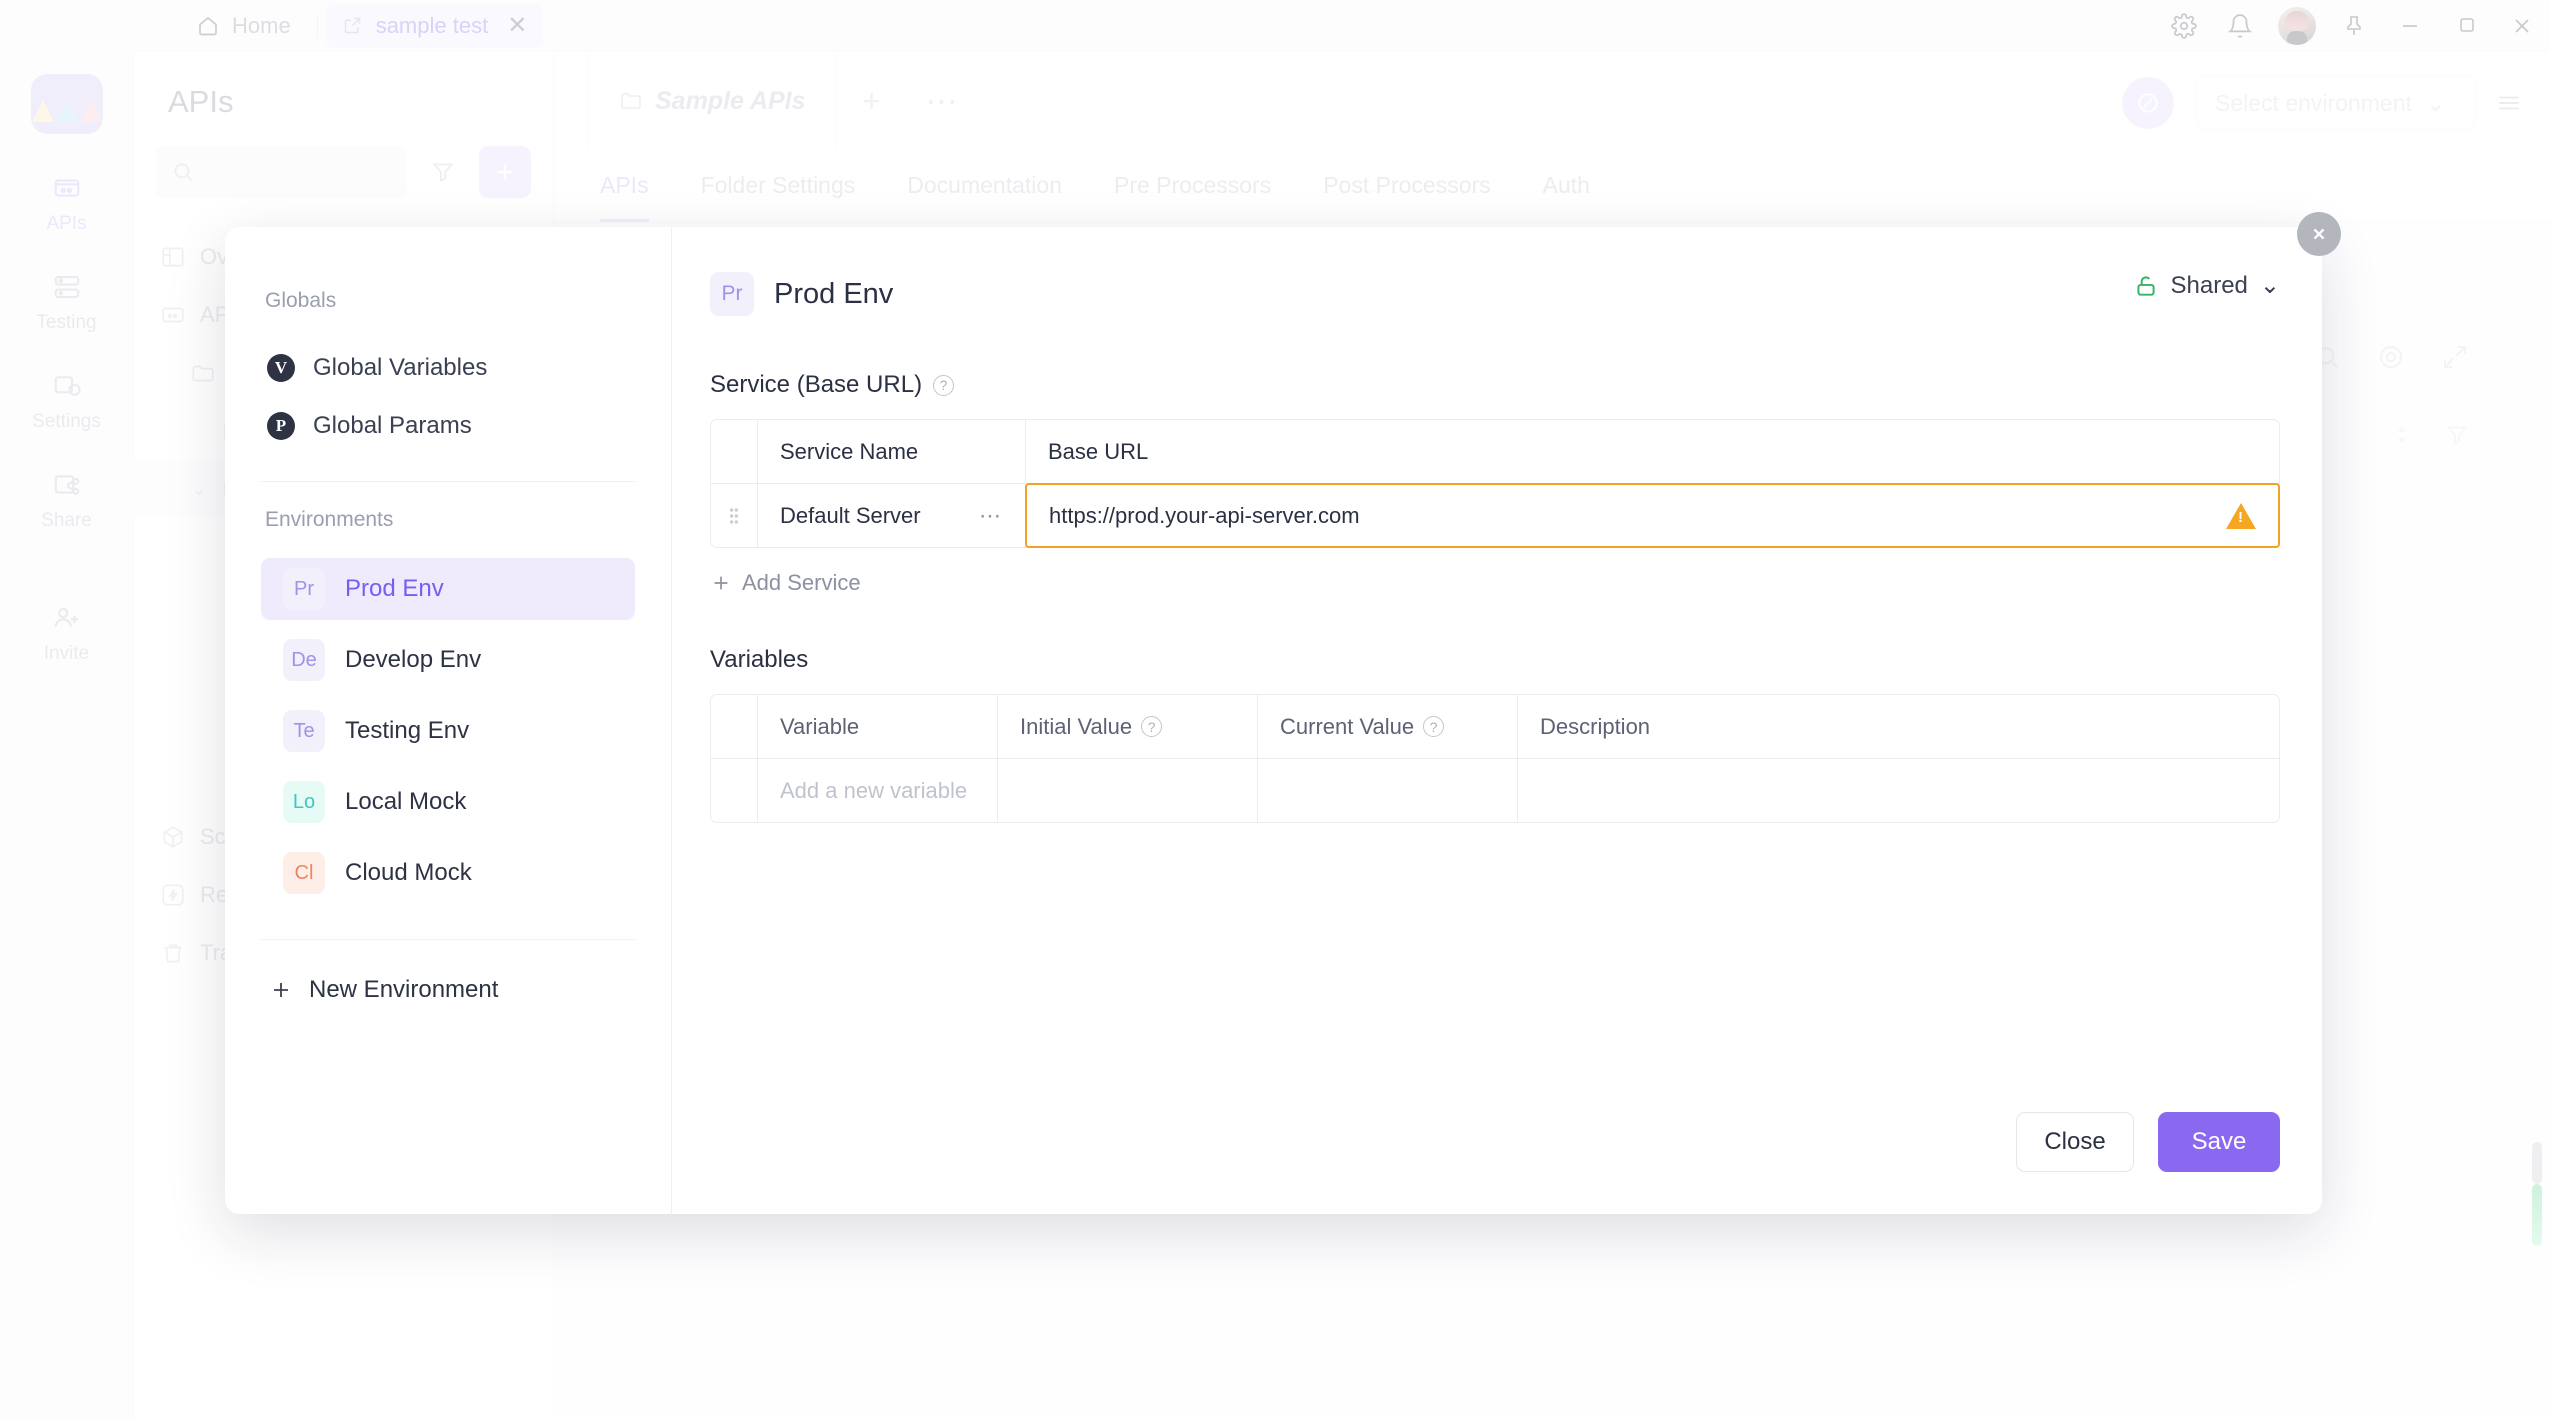 The image size is (2550, 1418). What do you see at coordinates (1495, 294) in the screenshot?
I see `modal-header: Pr Prod Env` at bounding box center [1495, 294].